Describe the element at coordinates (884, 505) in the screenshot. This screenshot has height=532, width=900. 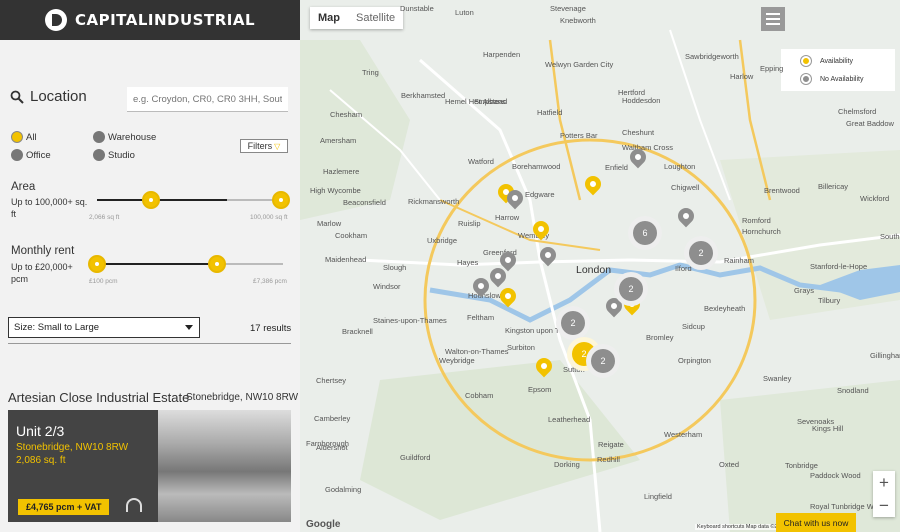
I see `zoom-out-button: −` at that location.